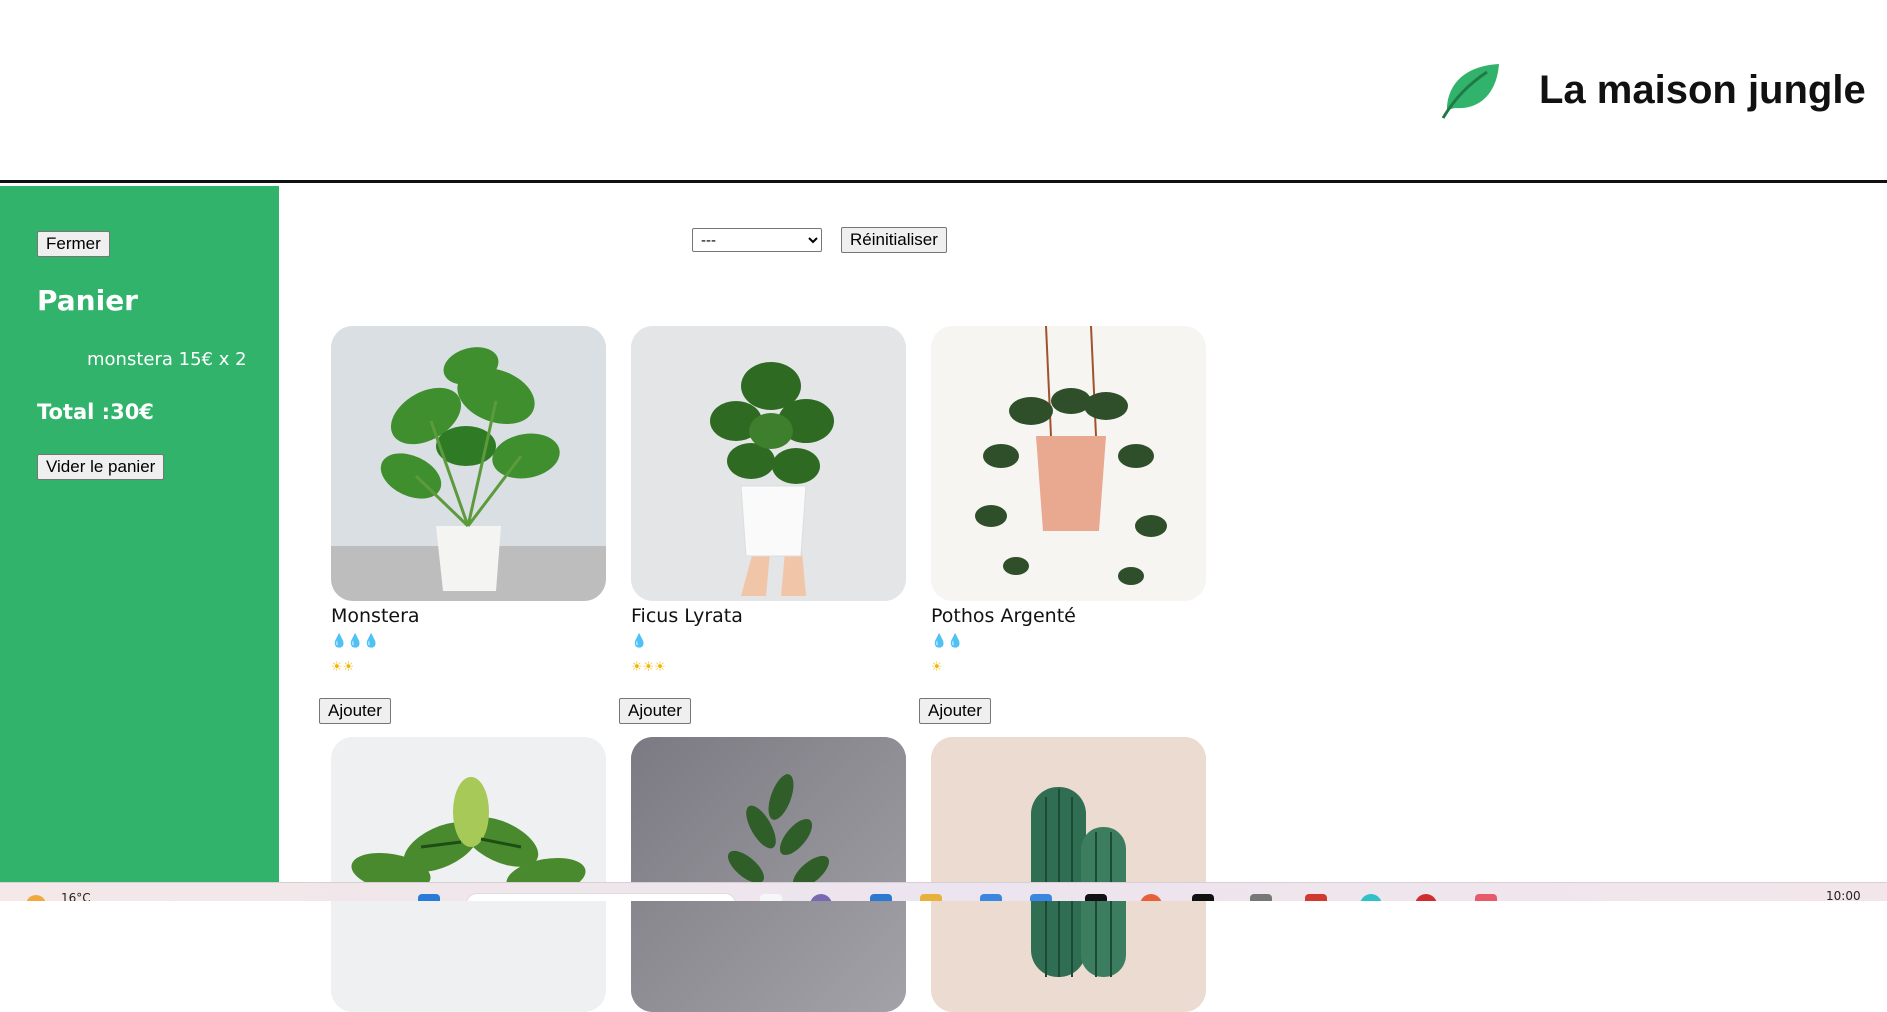 This screenshot has height=1012, width=1887. What do you see at coordinates (648, 667) in the screenshot?
I see `sun-icon: ☀☀☀` at bounding box center [648, 667].